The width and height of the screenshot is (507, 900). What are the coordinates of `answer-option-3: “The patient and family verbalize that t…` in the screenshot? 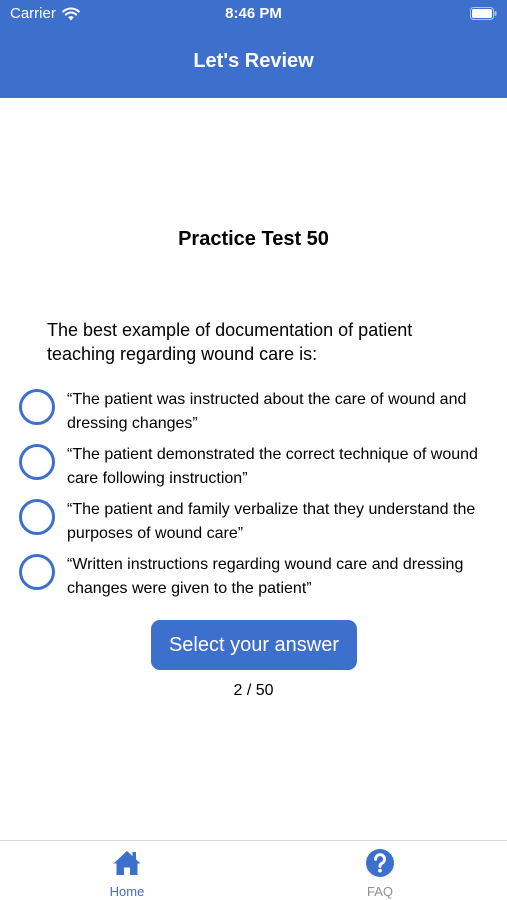 It's located at (253, 525).